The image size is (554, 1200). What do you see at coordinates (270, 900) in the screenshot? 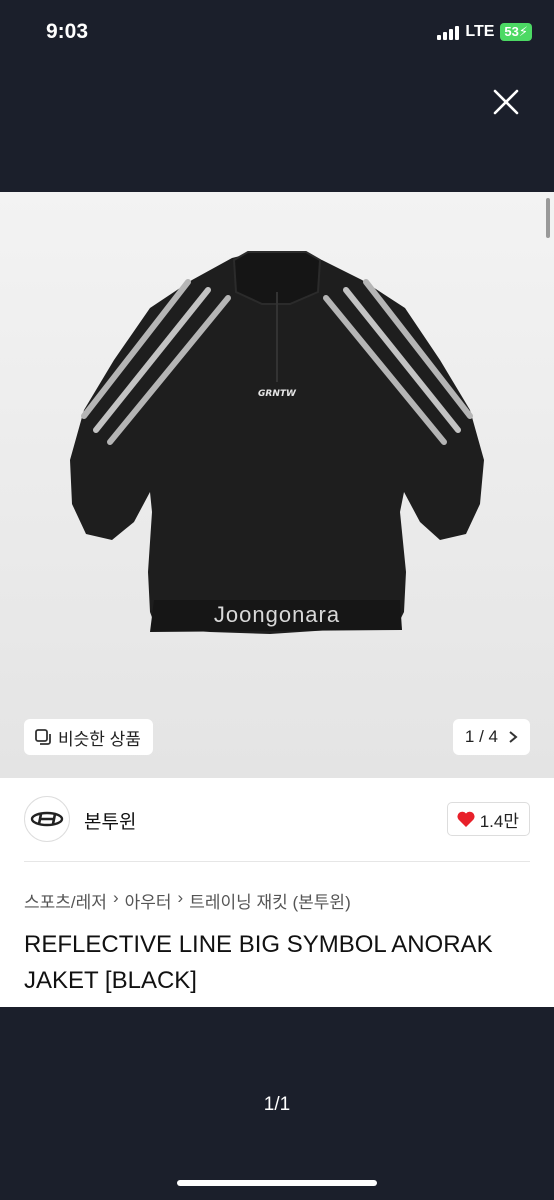
I see `breadcrumb-item: 트레이닝 재킷 (본투윈)` at bounding box center [270, 900].